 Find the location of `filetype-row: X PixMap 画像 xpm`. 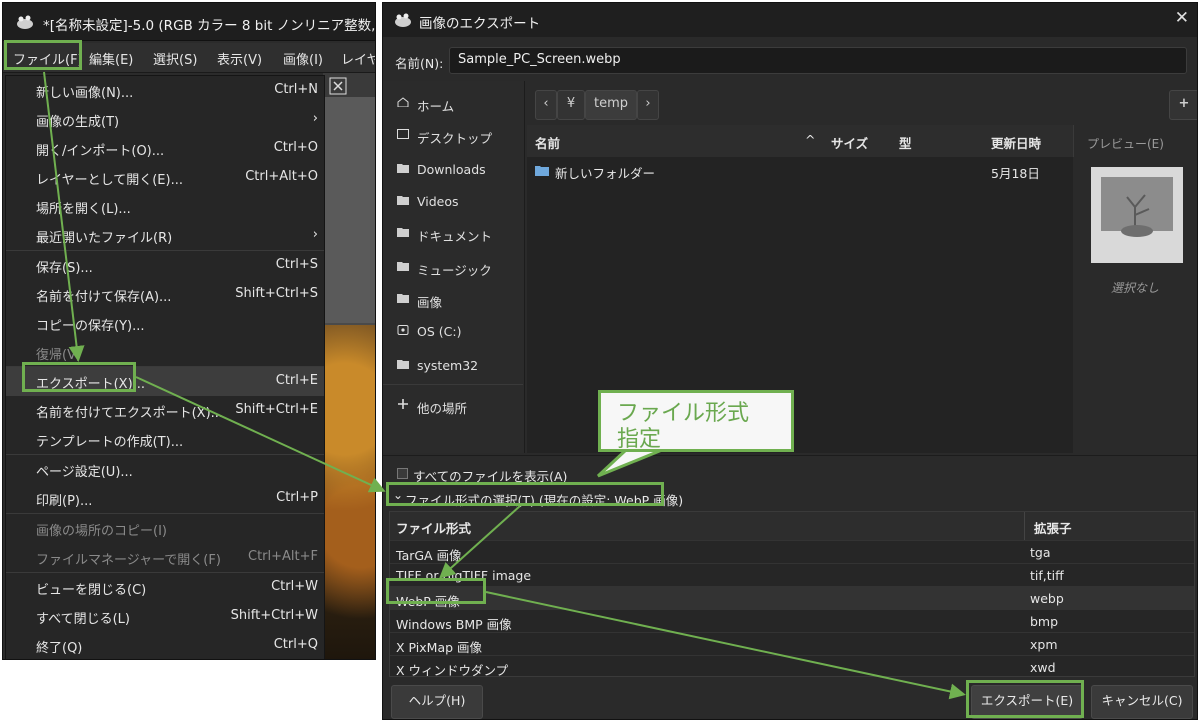

filetype-row: X PixMap 画像 xpm is located at coordinates (792, 644).